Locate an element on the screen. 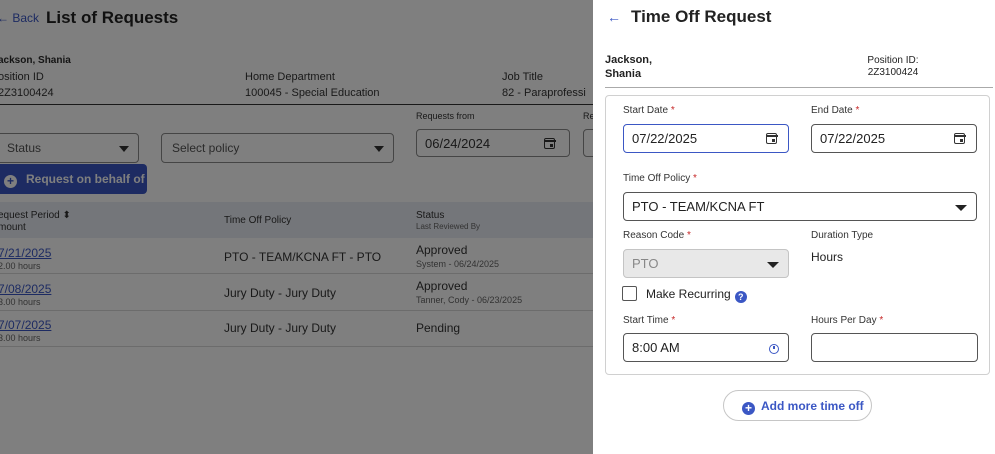 The height and width of the screenshot is (454, 995). duration-type-label: Duration Type is located at coordinates (842, 235).